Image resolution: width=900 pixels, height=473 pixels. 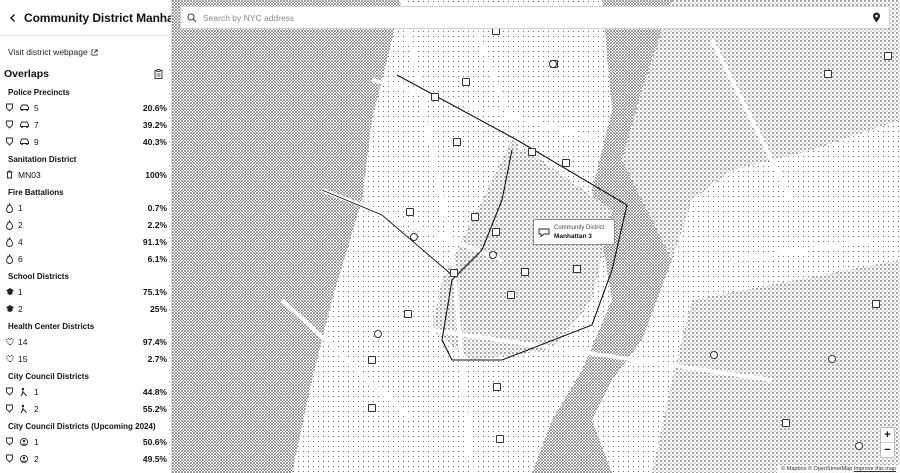 What do you see at coordinates (85, 308) in the screenshot?
I see `school-district-row: 2 25%` at bounding box center [85, 308].